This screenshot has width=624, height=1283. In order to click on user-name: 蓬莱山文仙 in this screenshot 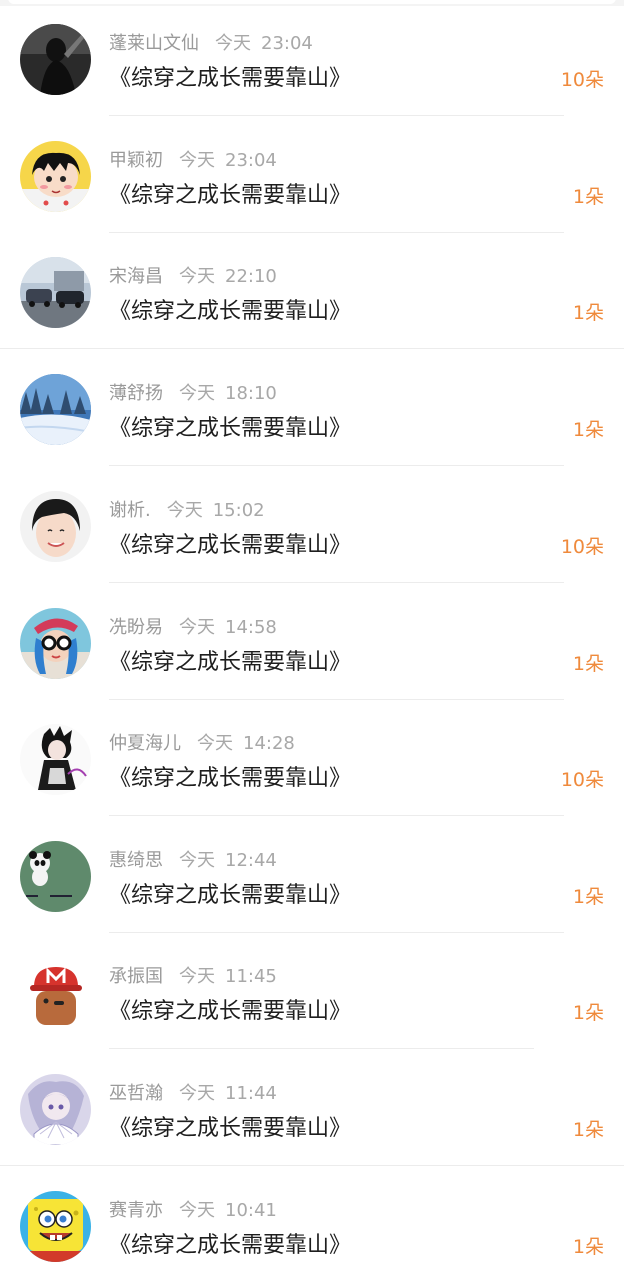, I will do `click(154, 43)`.